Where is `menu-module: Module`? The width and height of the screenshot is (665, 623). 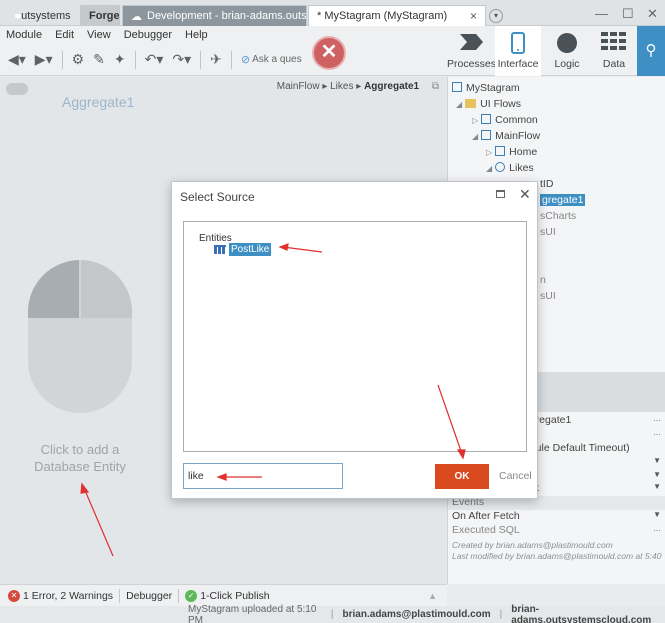
menu-module: Module is located at coordinates (24, 35).